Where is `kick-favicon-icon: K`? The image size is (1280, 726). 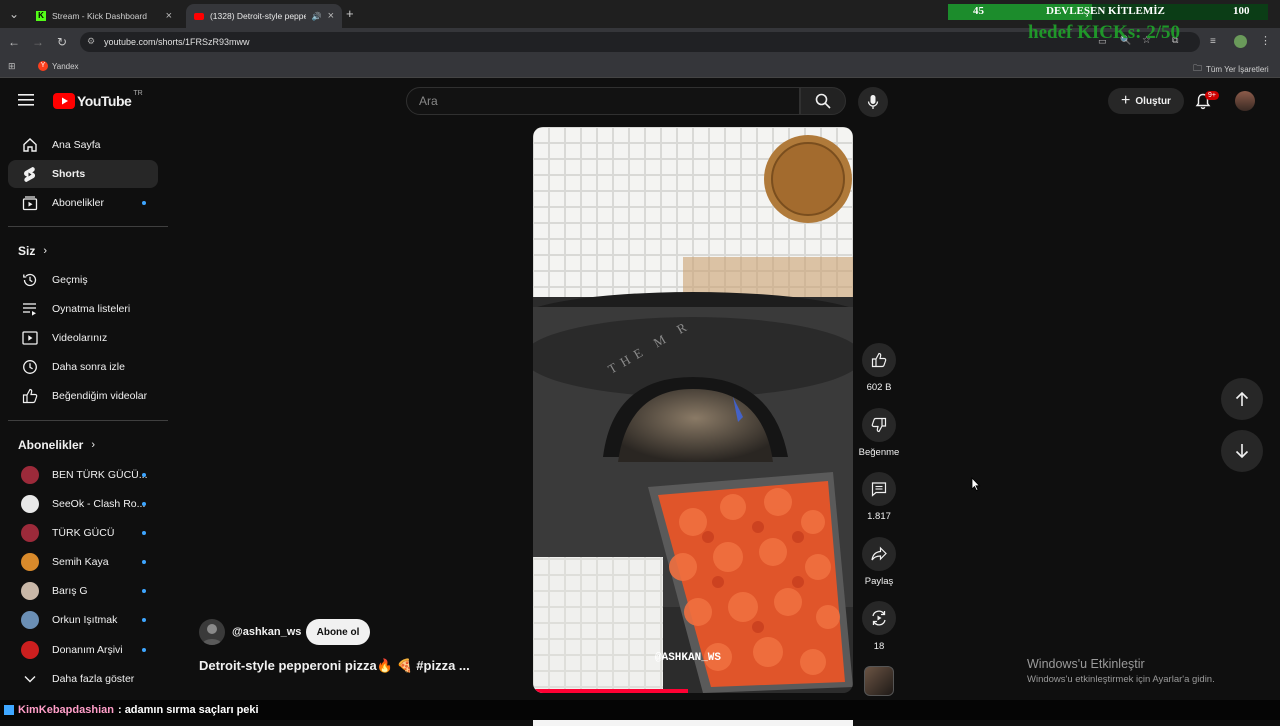 kick-favicon-icon: K is located at coordinates (41, 16).